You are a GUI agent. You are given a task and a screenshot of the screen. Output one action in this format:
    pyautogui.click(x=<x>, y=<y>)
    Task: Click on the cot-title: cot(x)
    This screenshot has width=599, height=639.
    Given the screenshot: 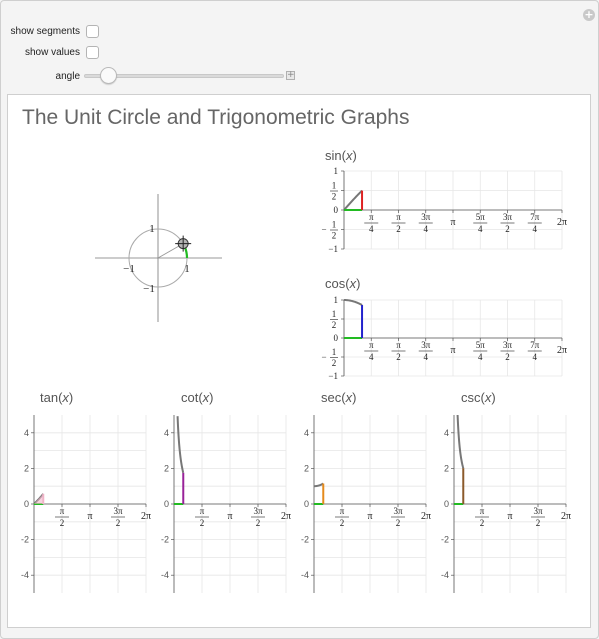 What is the action you would take?
    pyautogui.click(x=197, y=397)
    